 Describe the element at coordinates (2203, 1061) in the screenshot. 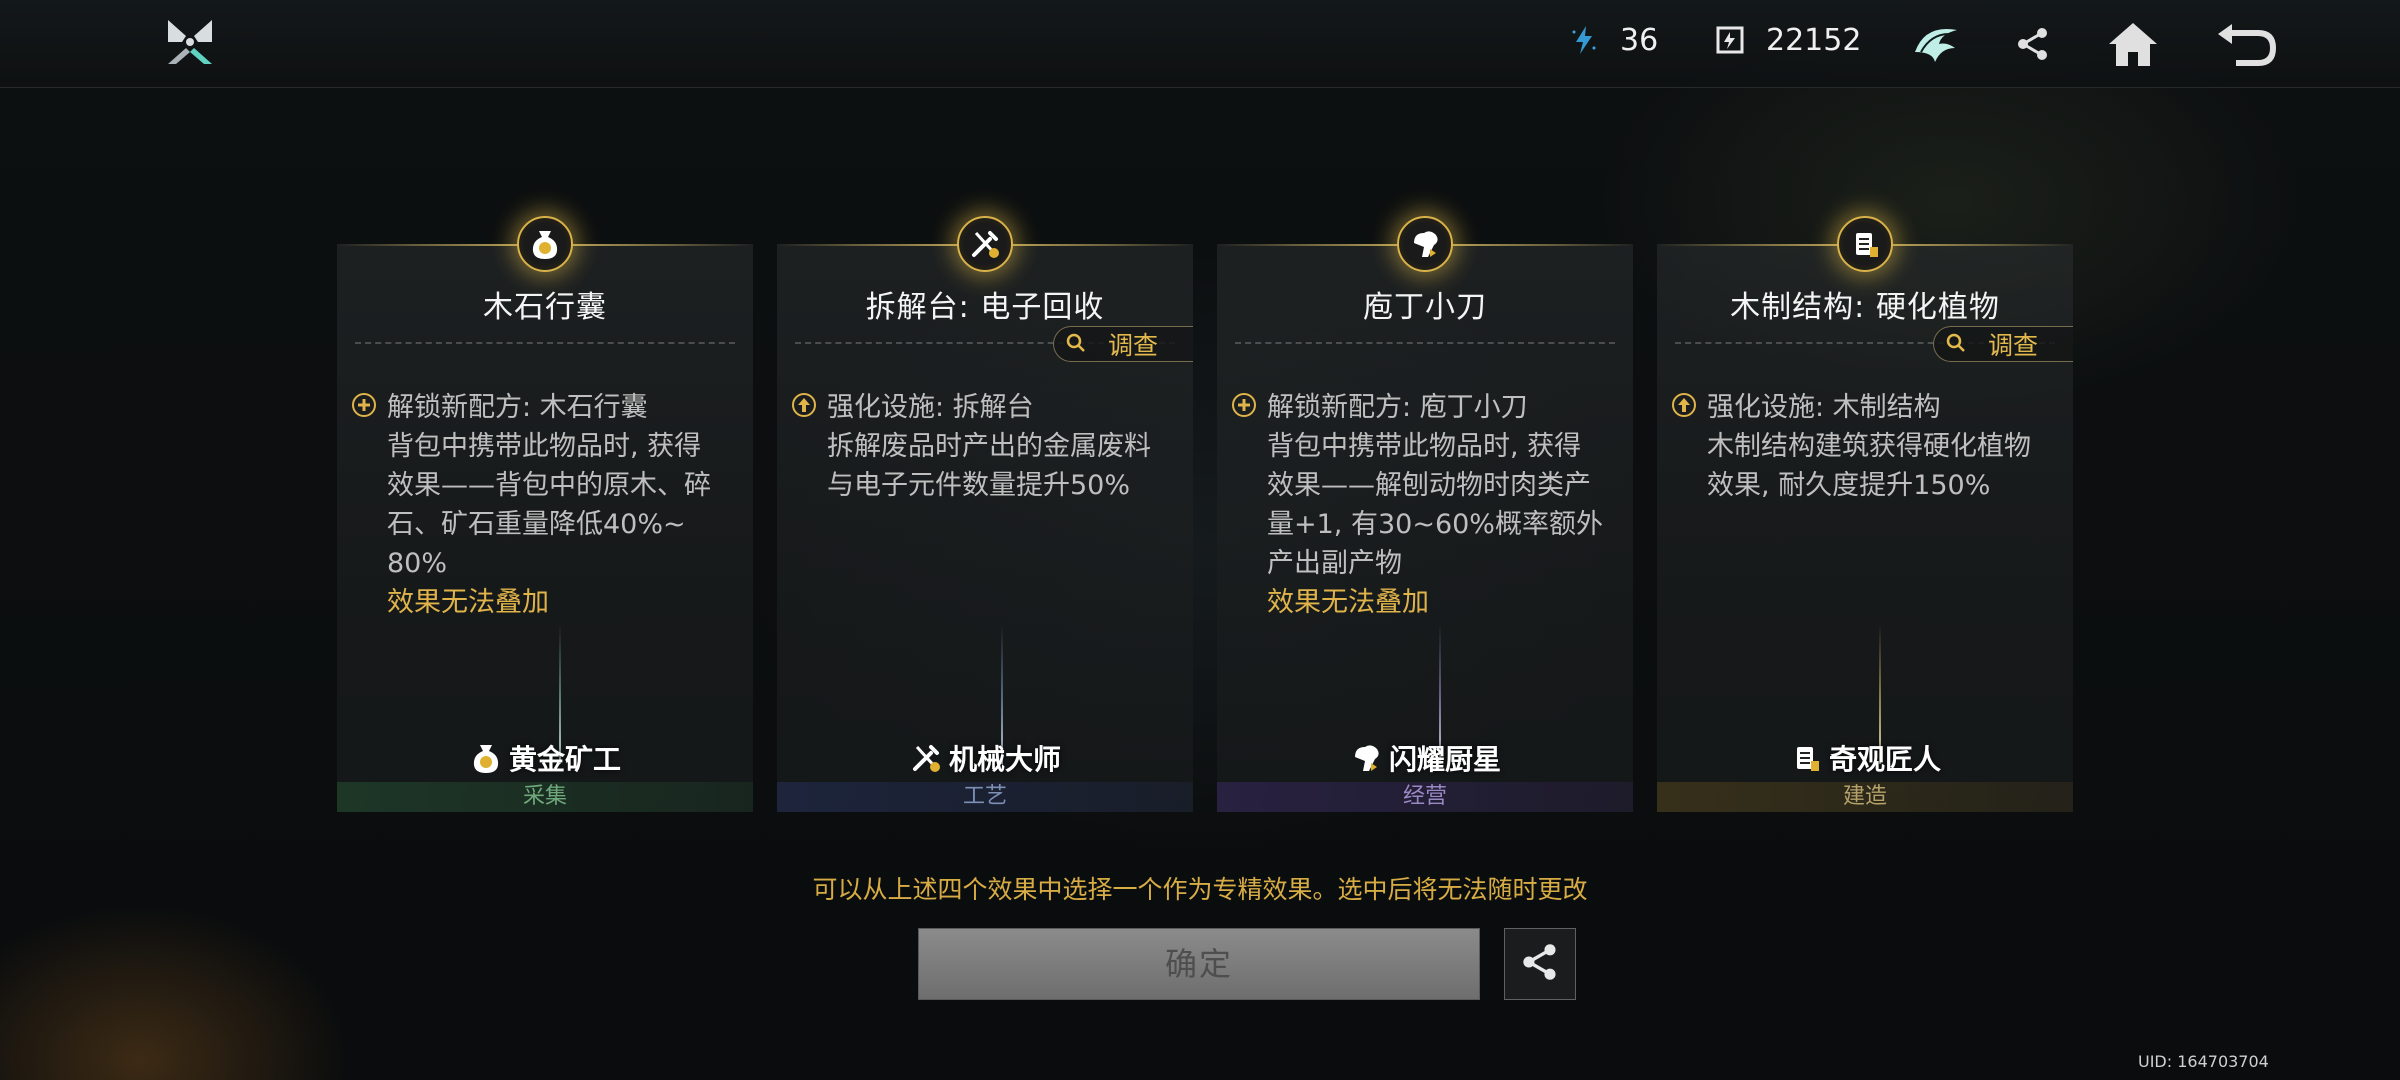

I see `user-id: UID: 164703704` at that location.